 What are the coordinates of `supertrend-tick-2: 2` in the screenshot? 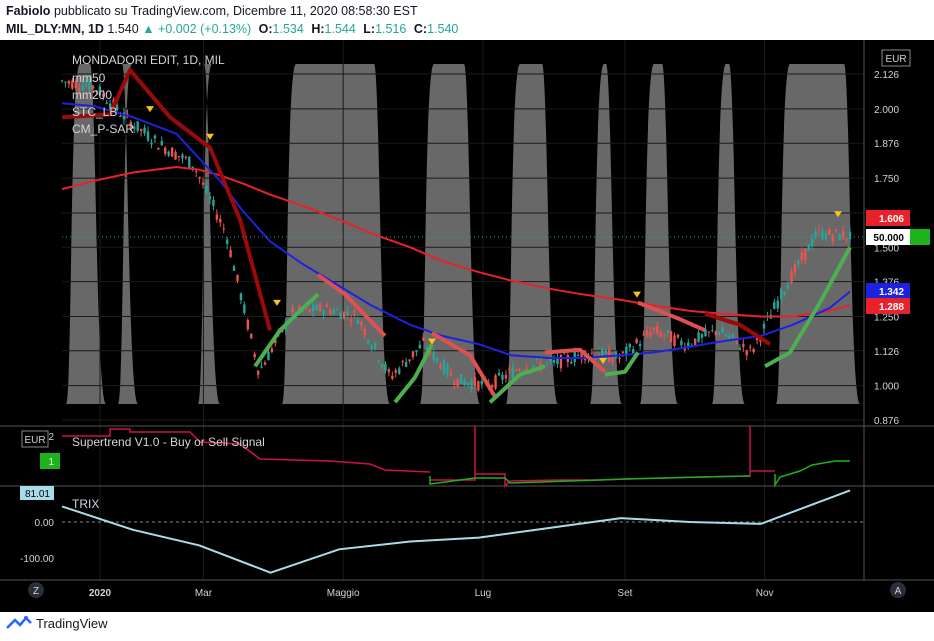 It's located at (51, 437).